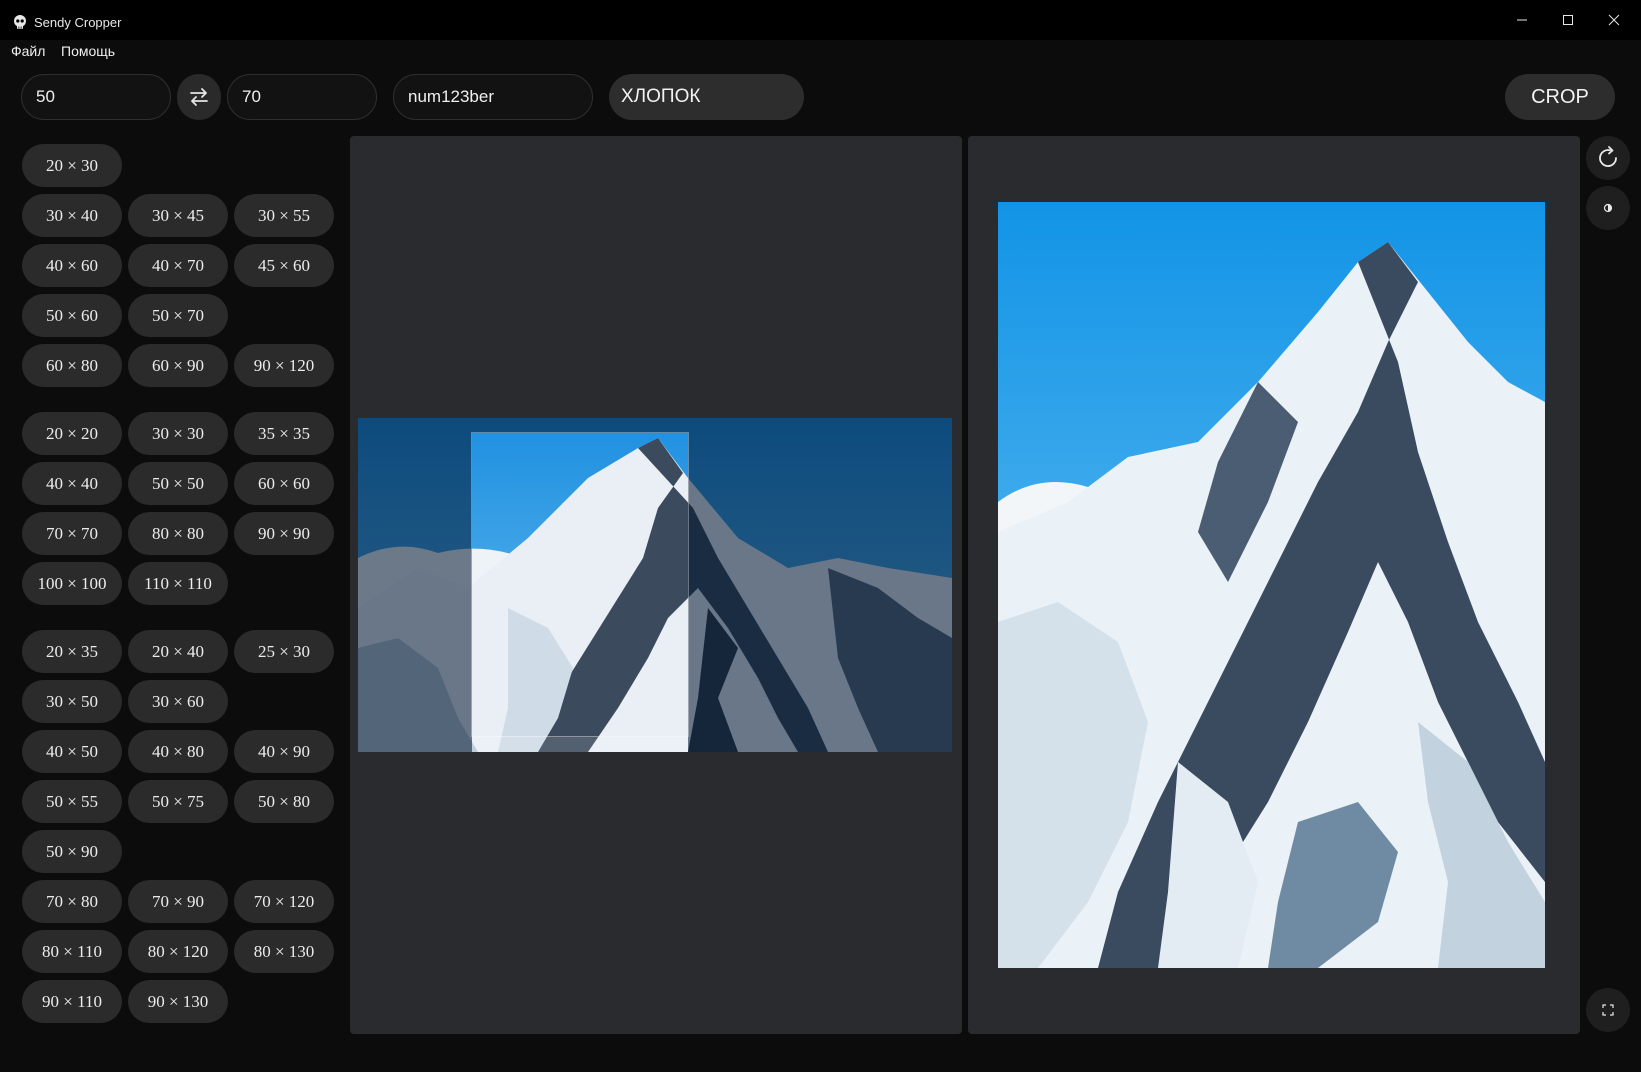 The width and height of the screenshot is (1641, 1072). Describe the element at coordinates (284, 533) in the screenshot. I see `size-preset-button: 90 × 90` at that location.